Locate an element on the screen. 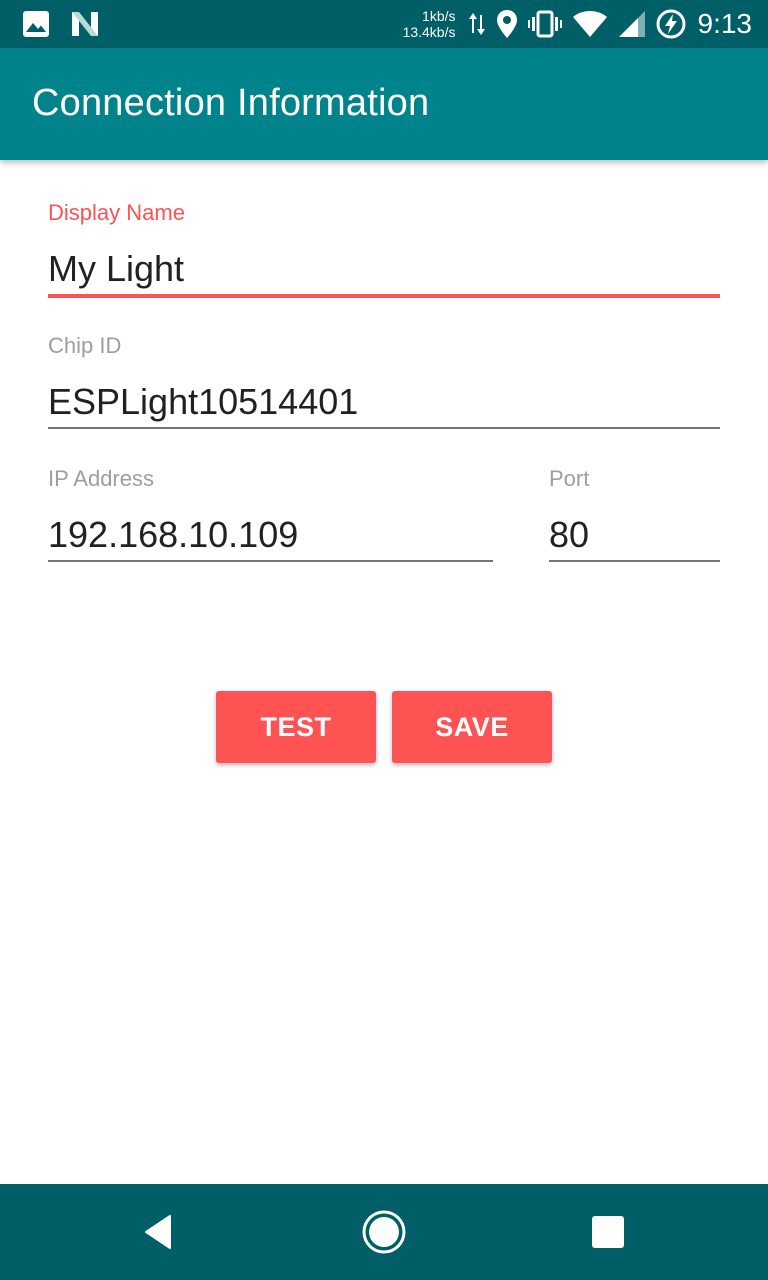 This screenshot has height=1280, width=768. home-button is located at coordinates (384, 1232).